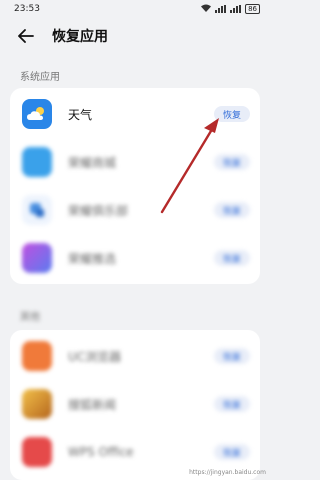 The width and height of the screenshot is (320, 480). What do you see at coordinates (135, 9) in the screenshot?
I see `status-bar: 23:53 86` at bounding box center [135, 9].